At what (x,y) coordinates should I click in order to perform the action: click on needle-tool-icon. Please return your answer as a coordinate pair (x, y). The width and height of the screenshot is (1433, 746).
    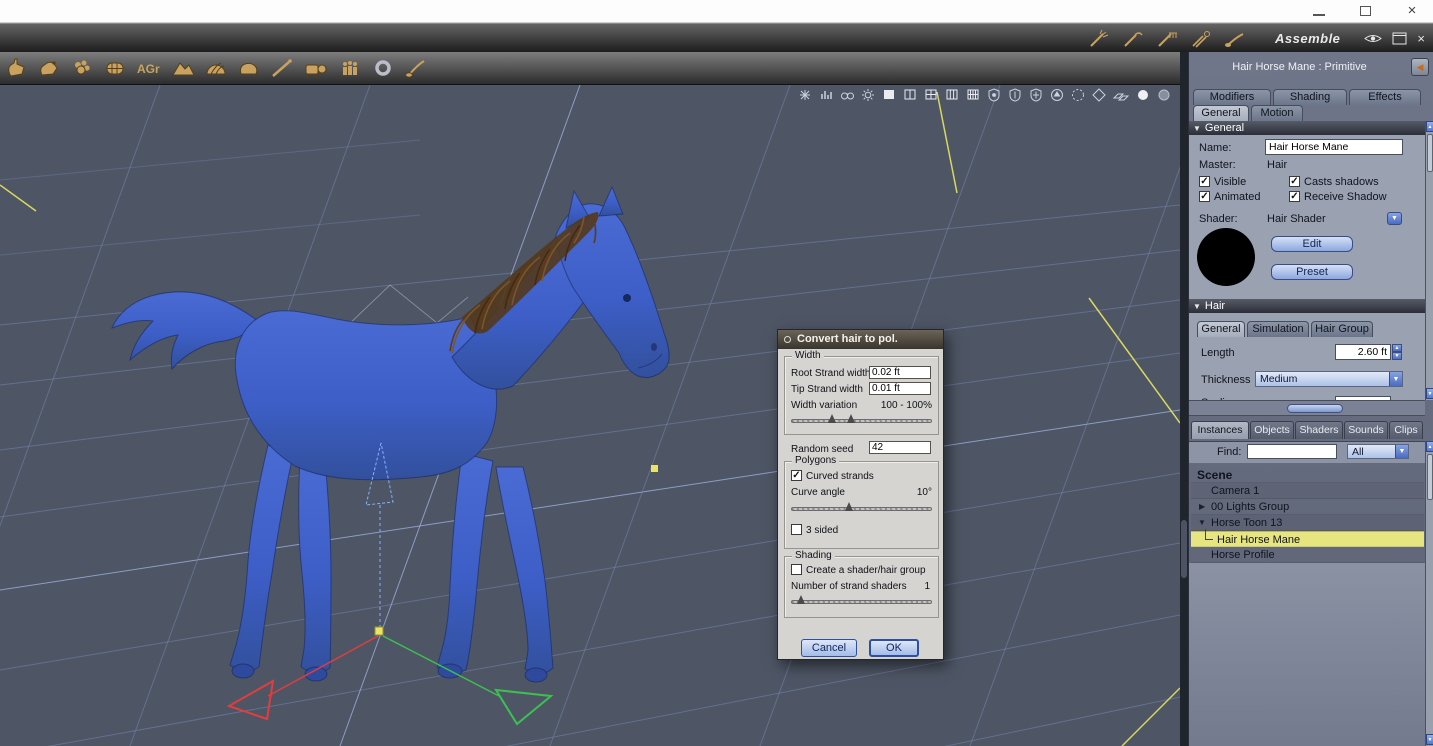
    Looking at the image, I should click on (282, 68).